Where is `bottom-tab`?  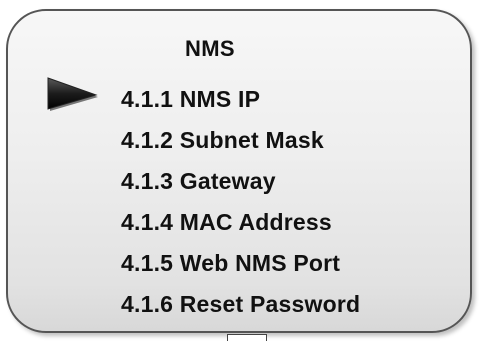 bottom-tab is located at coordinates (247, 337).